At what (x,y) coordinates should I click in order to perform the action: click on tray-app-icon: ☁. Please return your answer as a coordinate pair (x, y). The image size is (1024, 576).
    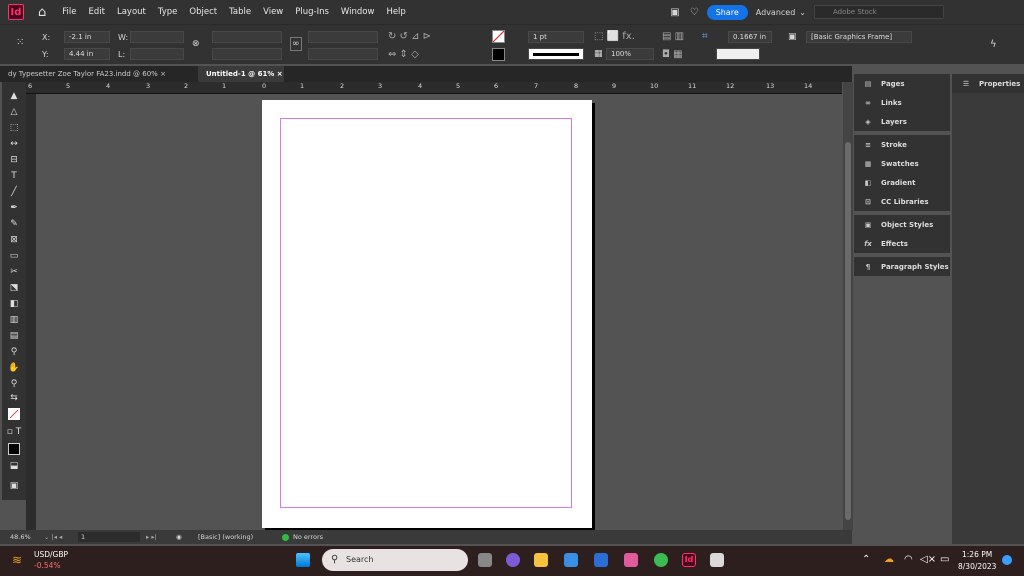
    Looking at the image, I should click on (889, 559).